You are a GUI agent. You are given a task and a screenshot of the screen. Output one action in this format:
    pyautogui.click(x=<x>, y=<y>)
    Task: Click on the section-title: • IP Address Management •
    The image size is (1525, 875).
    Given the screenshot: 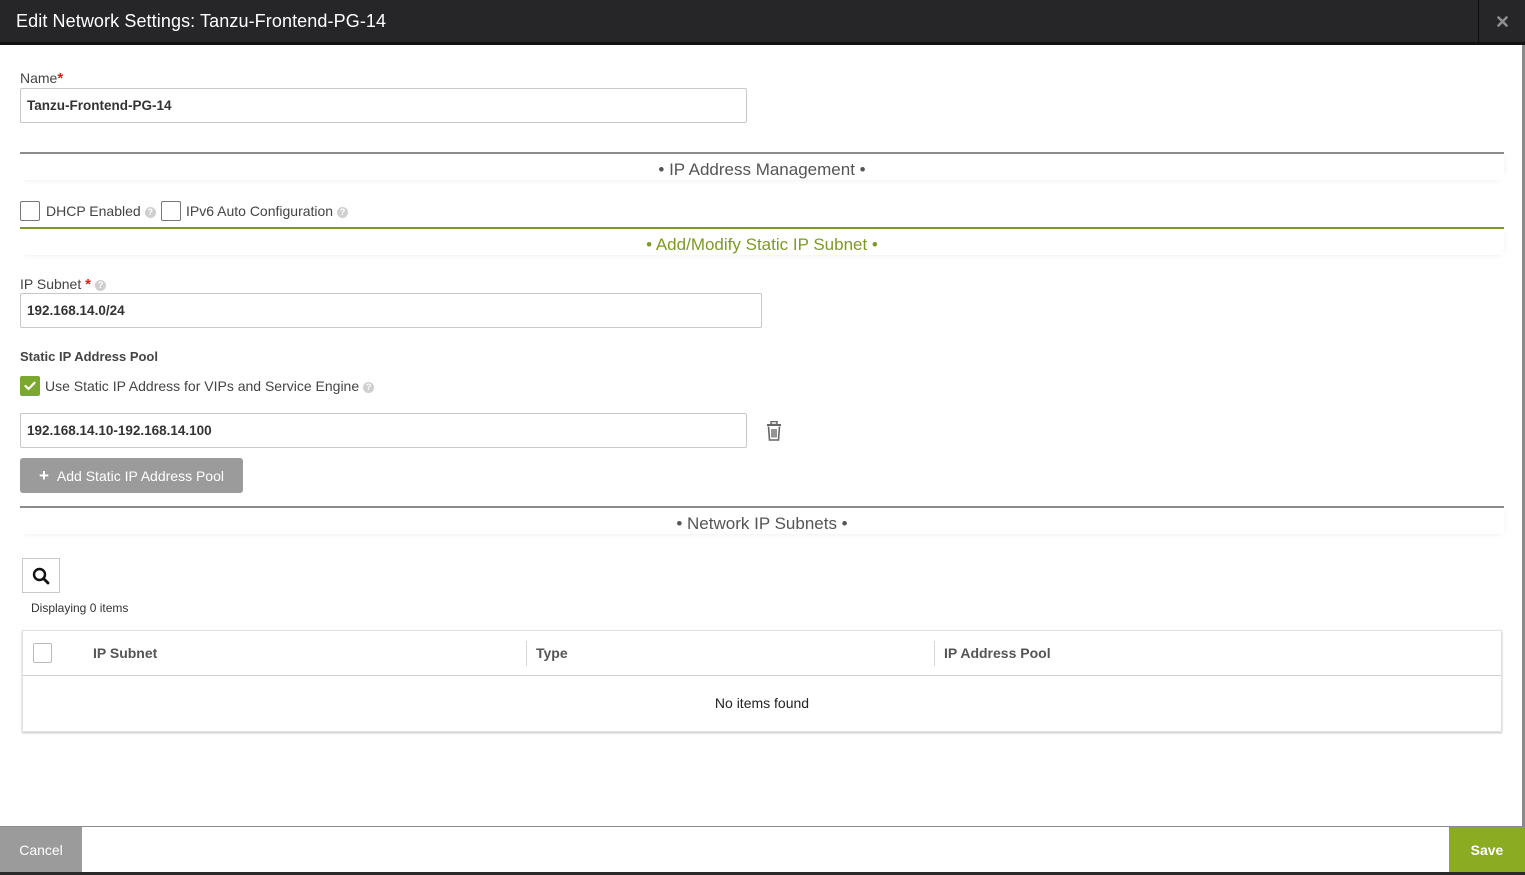 What is the action you would take?
    pyautogui.click(x=762, y=169)
    